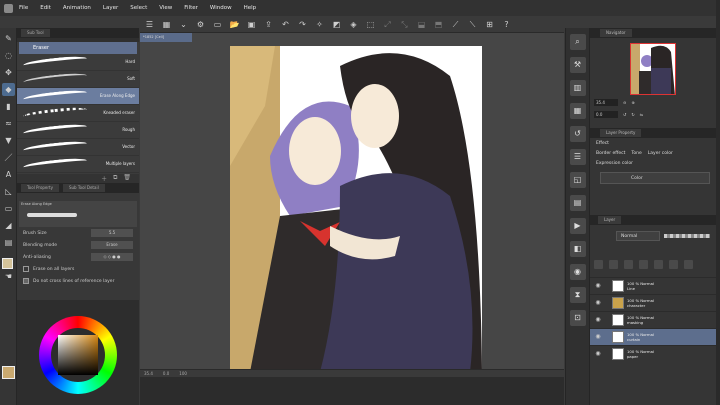 The height and width of the screenshot is (405, 720). I want to click on new-vector-layer-icon, so click(613, 264).